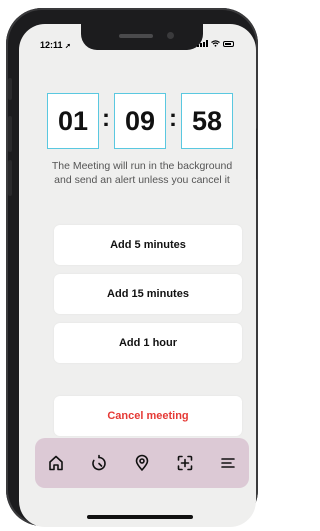 Image resolution: width=320 pixels, height=531 pixels. I want to click on volume-down-button, so click(10, 178).